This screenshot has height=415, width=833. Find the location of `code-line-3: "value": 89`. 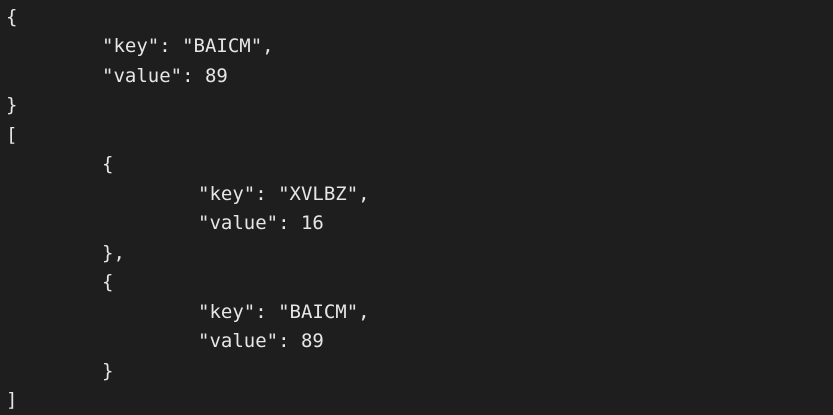

code-line-3: "value": 89 is located at coordinates (165, 76).